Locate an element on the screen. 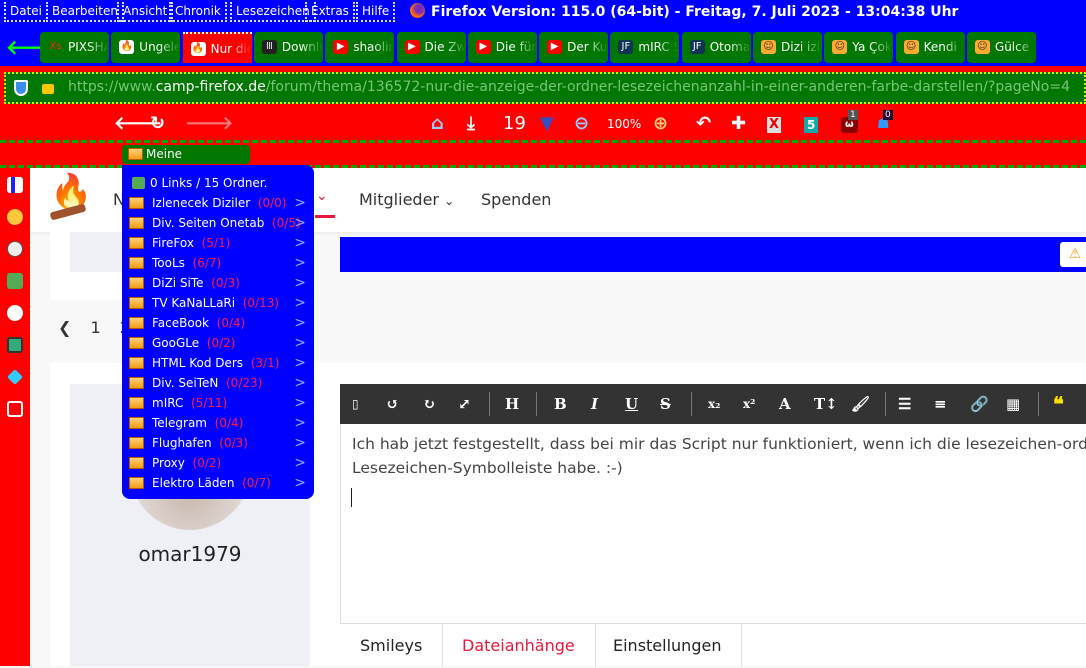 The image size is (1086, 668). menu-datei: Datei is located at coordinates (26, 12).